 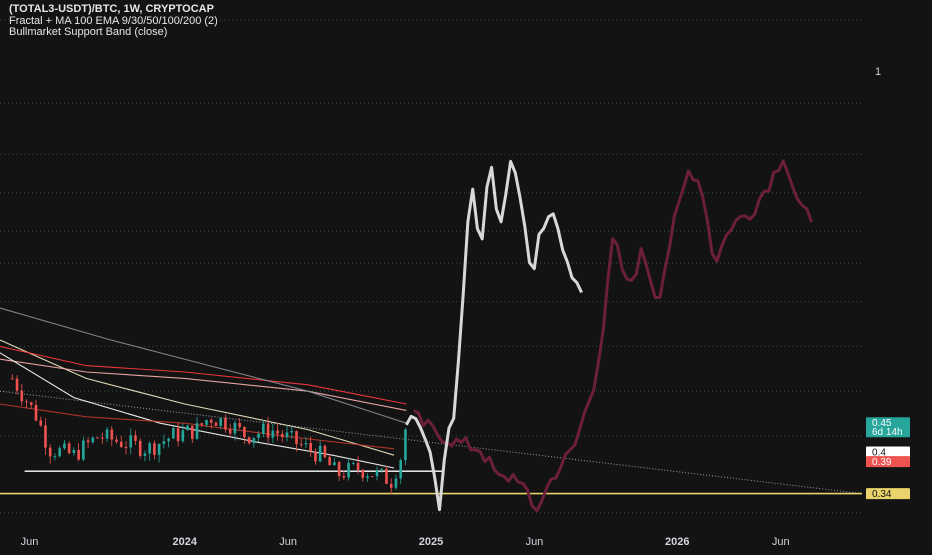 What do you see at coordinates (878, 72) in the screenshot?
I see `axis-tick-label: 1` at bounding box center [878, 72].